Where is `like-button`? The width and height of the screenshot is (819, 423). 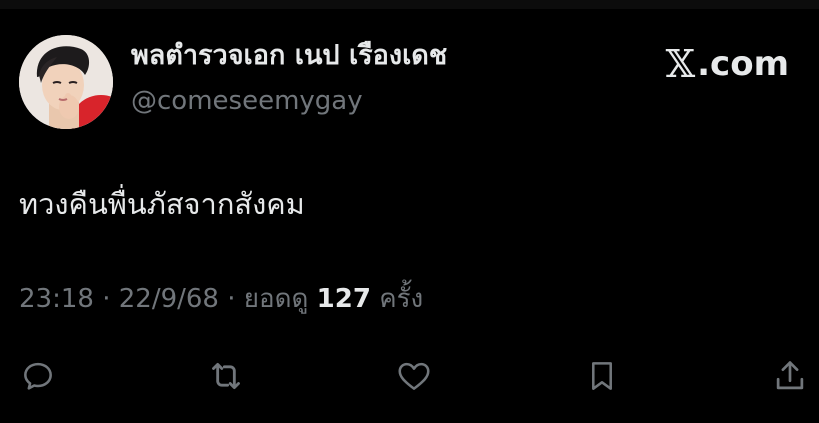 like-button is located at coordinates (414, 376).